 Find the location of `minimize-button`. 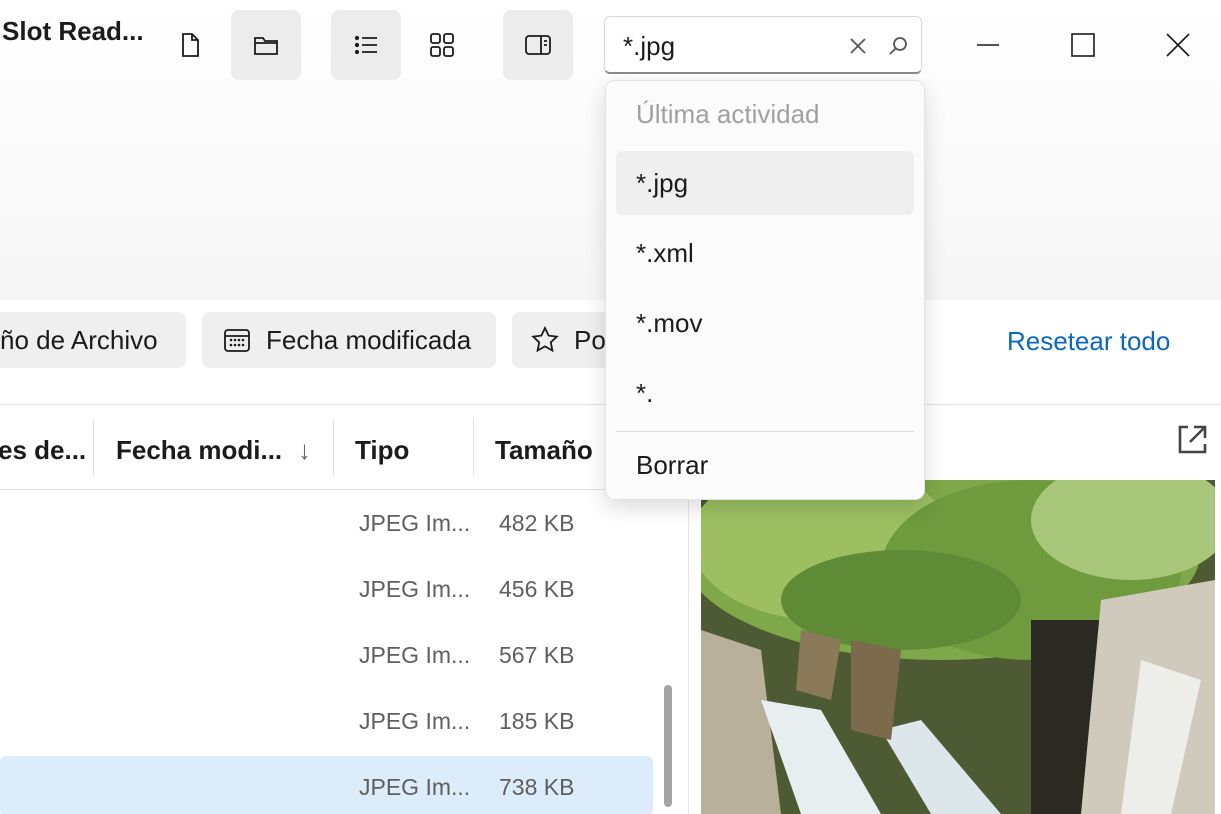

minimize-button is located at coordinates (988, 45).